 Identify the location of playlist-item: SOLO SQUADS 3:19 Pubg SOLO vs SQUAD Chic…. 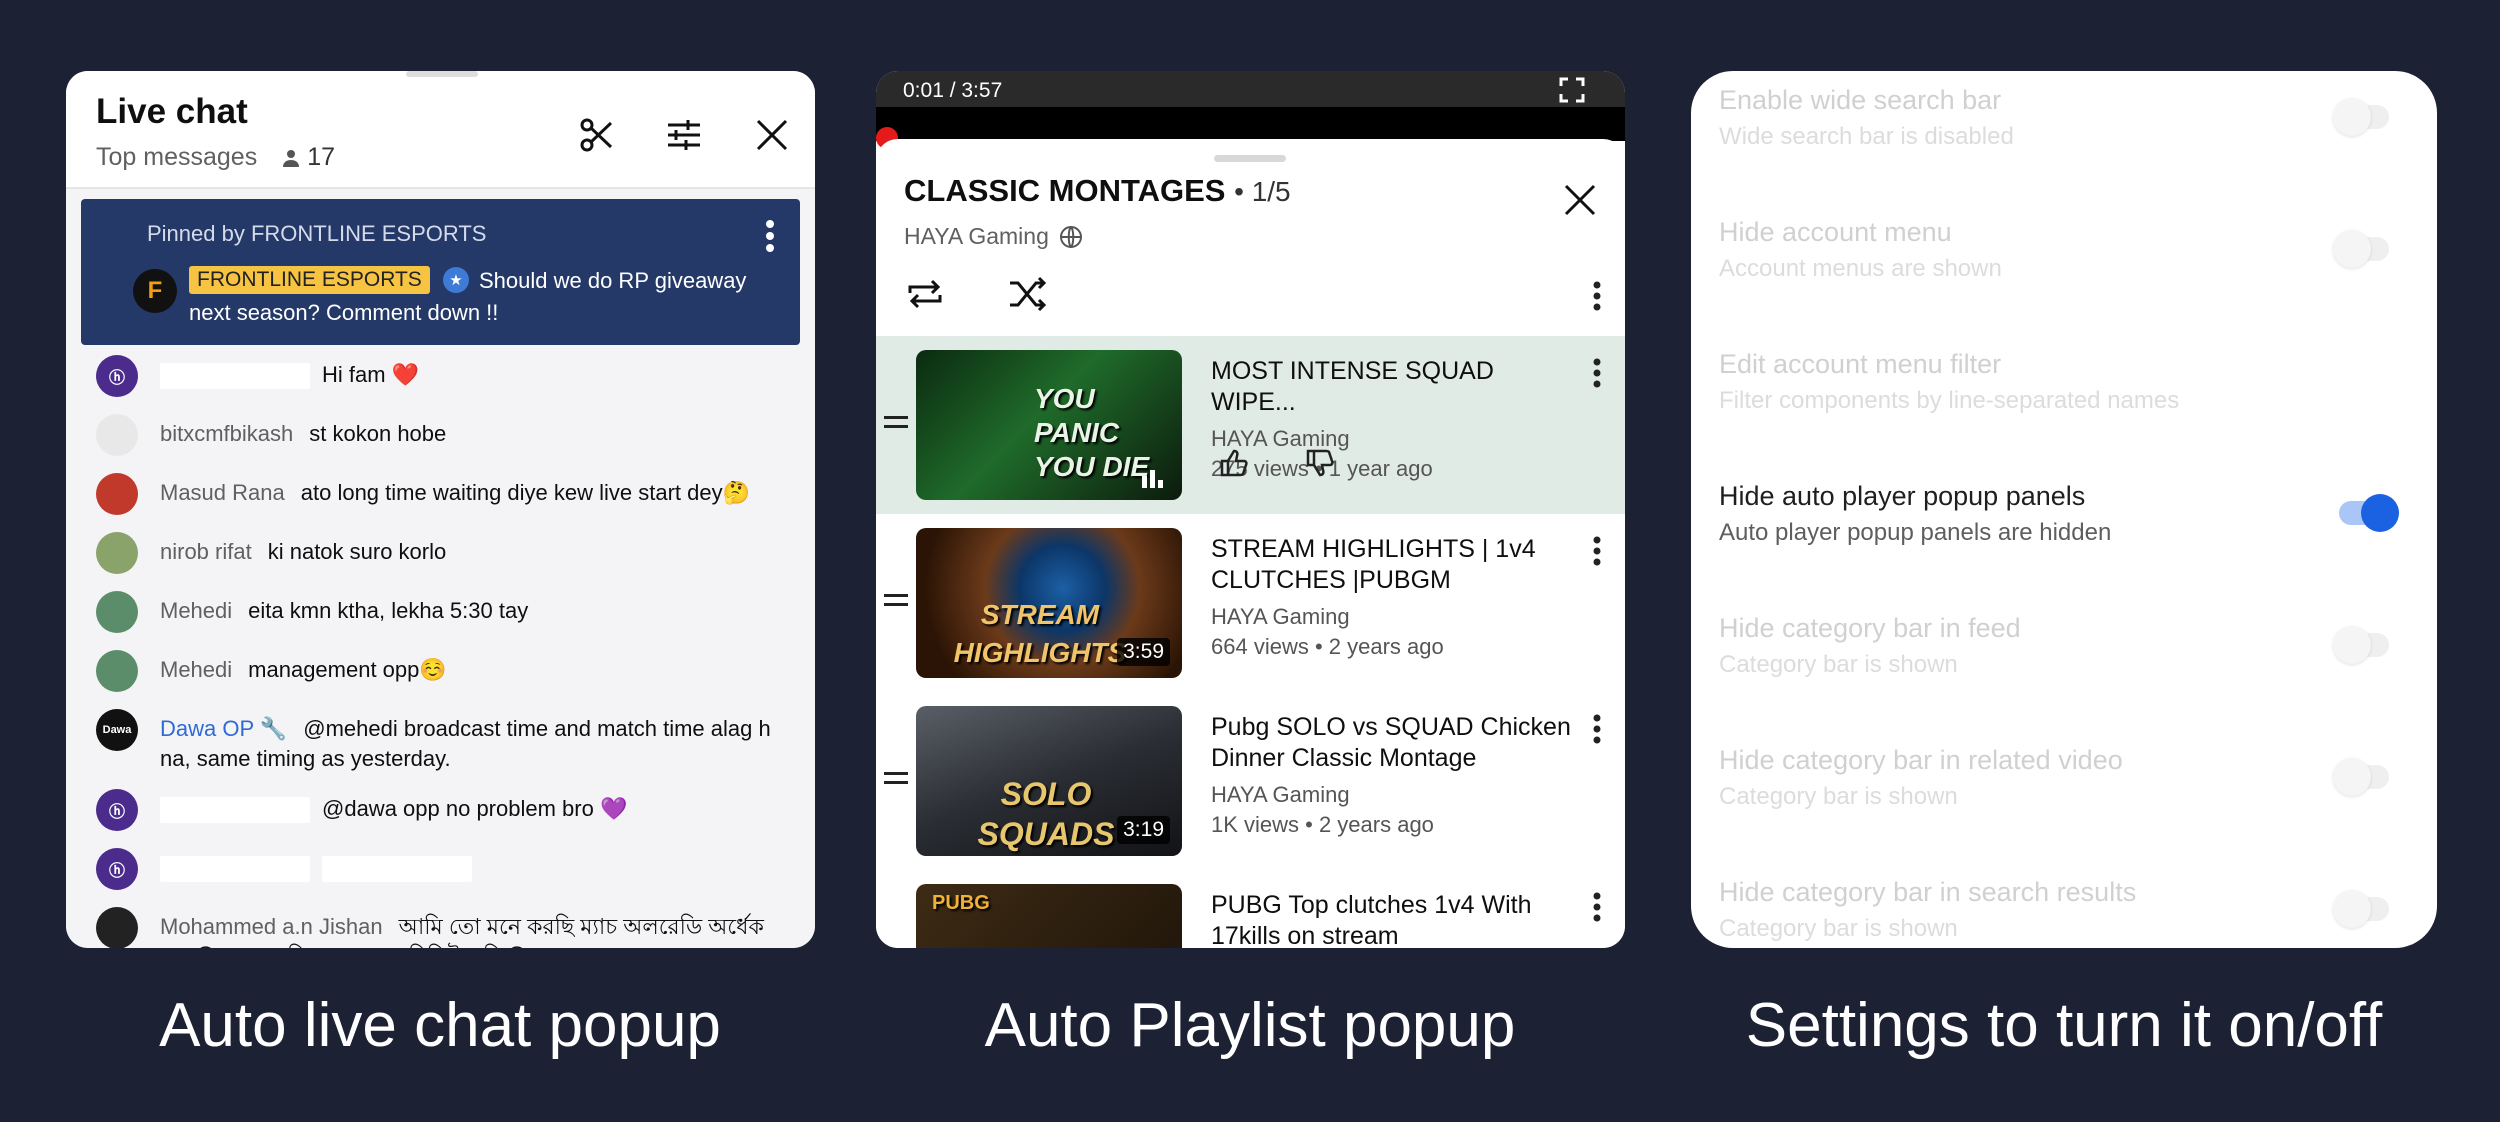
(1250, 781).